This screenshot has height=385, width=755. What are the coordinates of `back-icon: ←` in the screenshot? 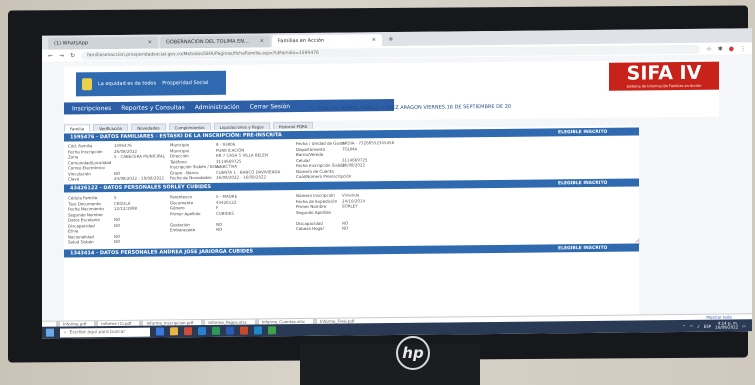 It's located at (50, 55).